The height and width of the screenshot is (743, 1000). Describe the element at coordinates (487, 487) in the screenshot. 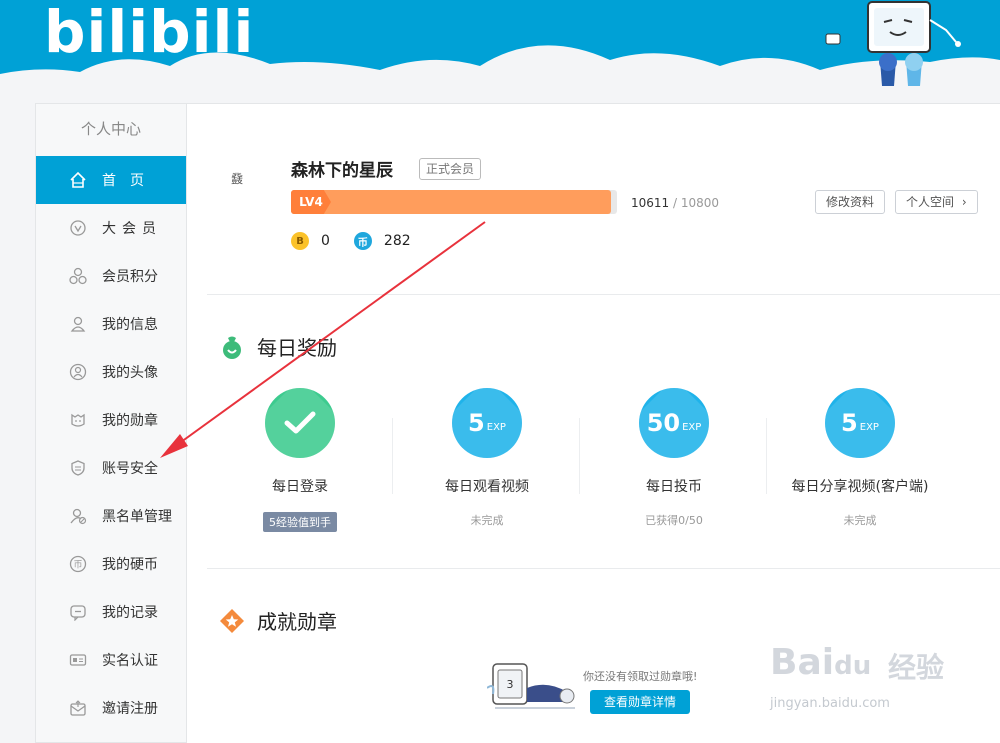

I see `task-name: 每日观看视频` at that location.